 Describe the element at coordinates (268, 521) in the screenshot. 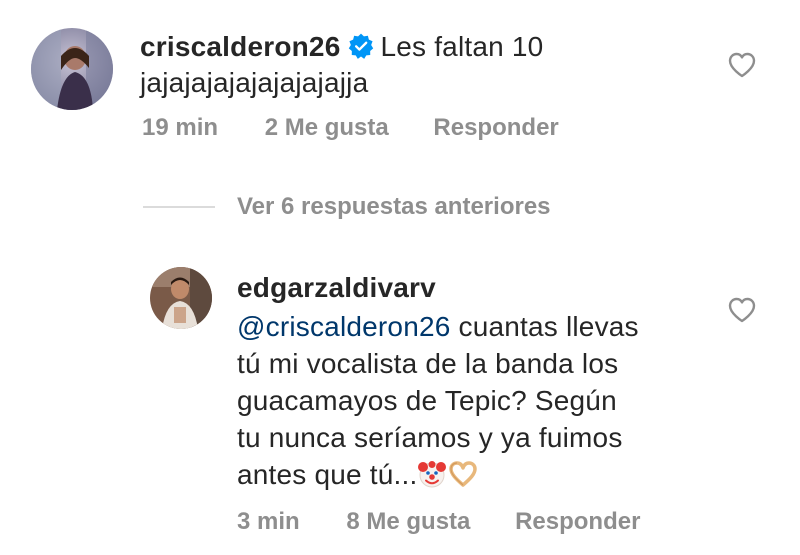

I see `reply-time: 3 min` at that location.